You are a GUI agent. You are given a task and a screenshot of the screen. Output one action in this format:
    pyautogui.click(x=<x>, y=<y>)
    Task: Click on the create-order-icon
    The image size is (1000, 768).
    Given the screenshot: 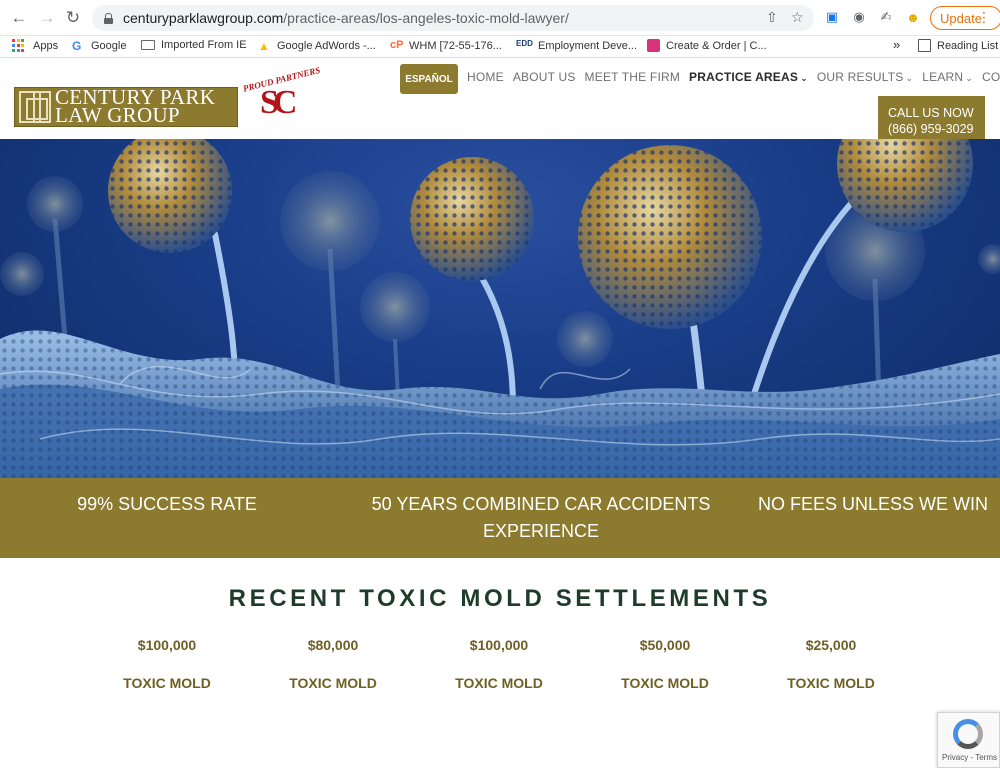 What is the action you would take?
    pyautogui.click(x=653, y=45)
    